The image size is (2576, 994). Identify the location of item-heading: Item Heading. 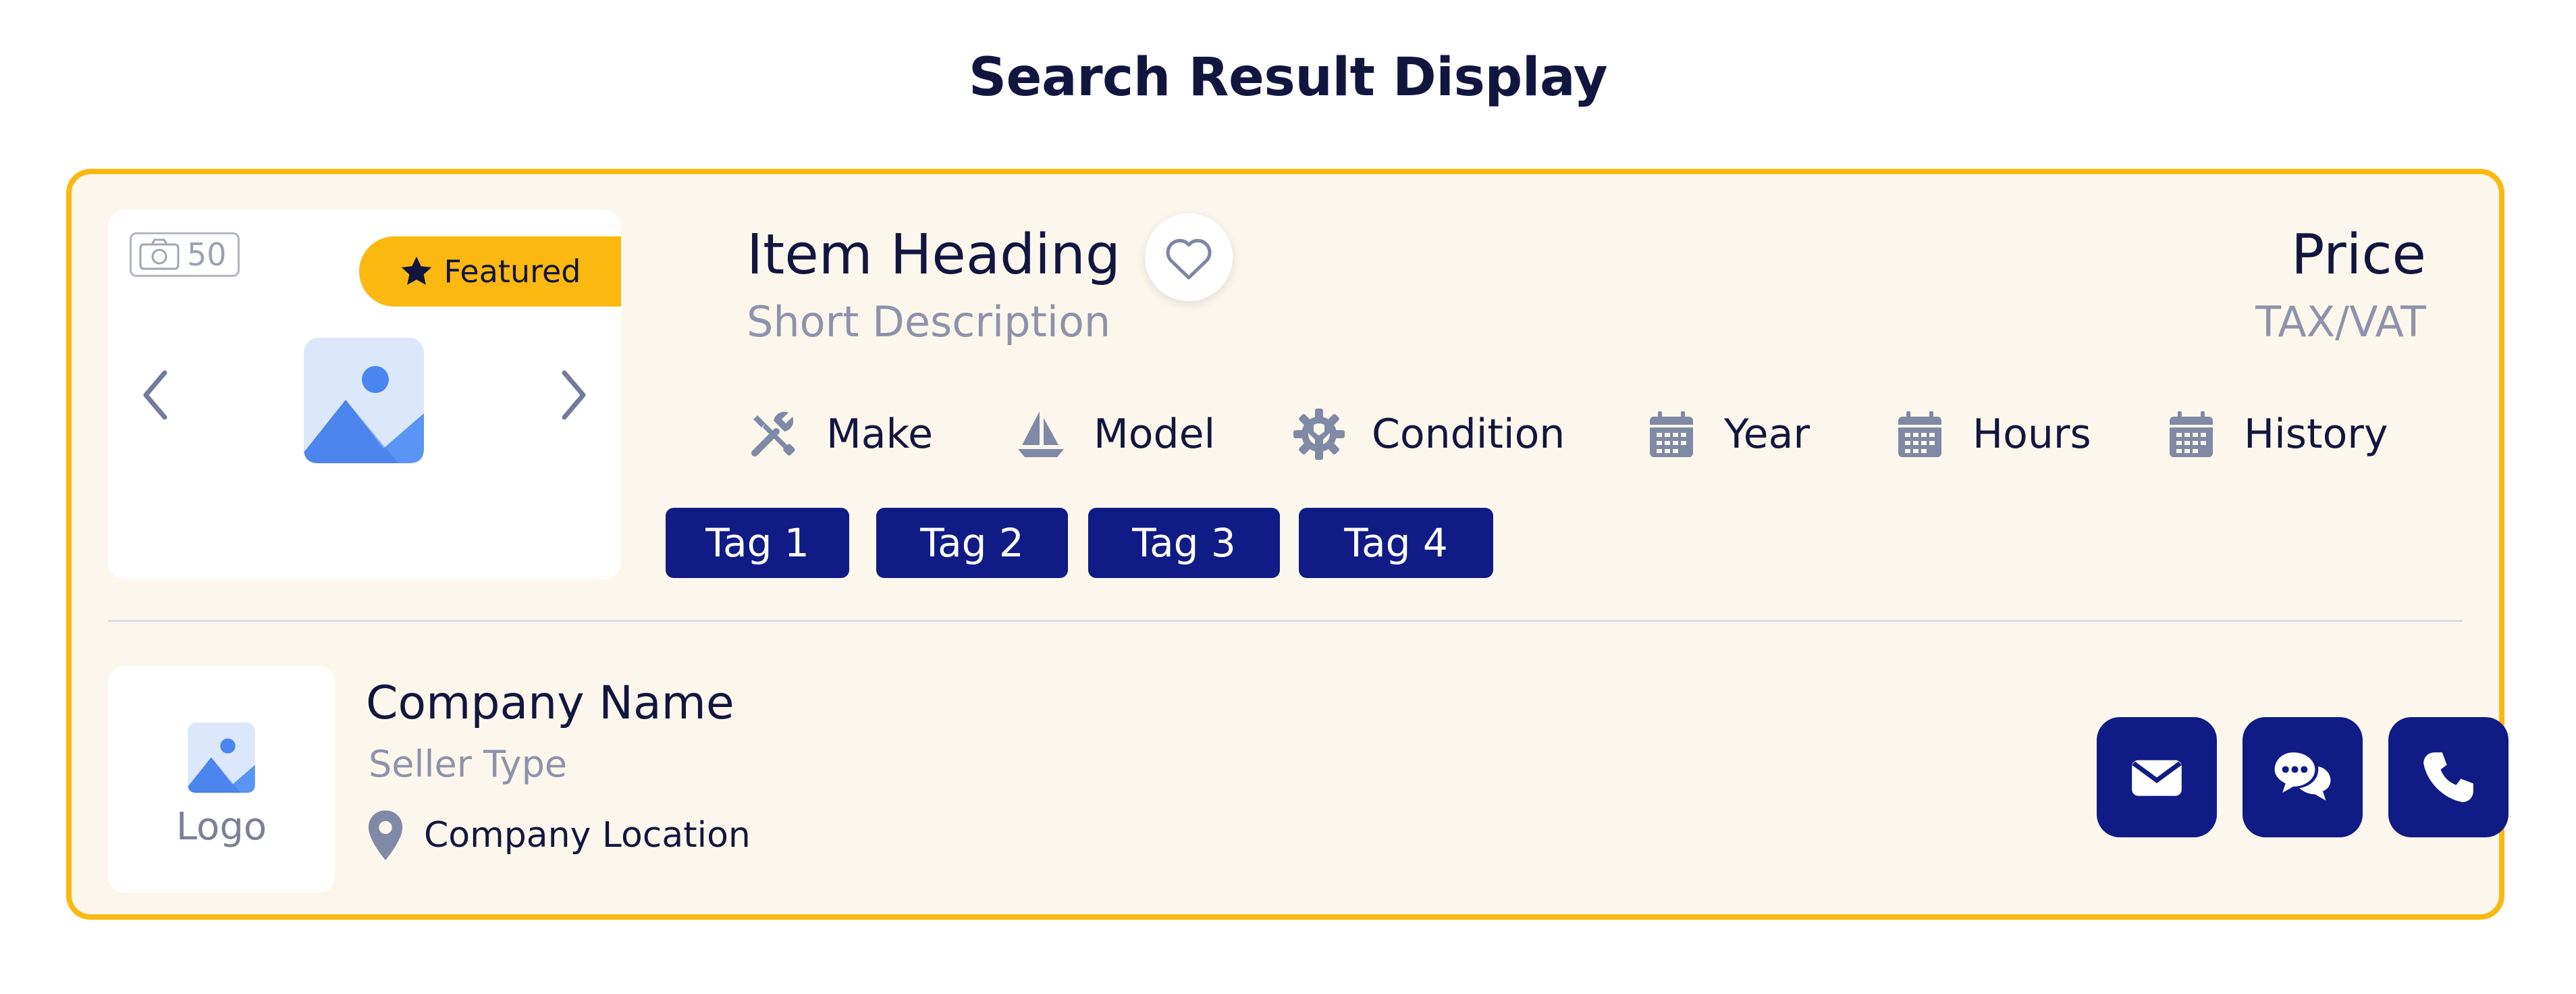
(934, 255).